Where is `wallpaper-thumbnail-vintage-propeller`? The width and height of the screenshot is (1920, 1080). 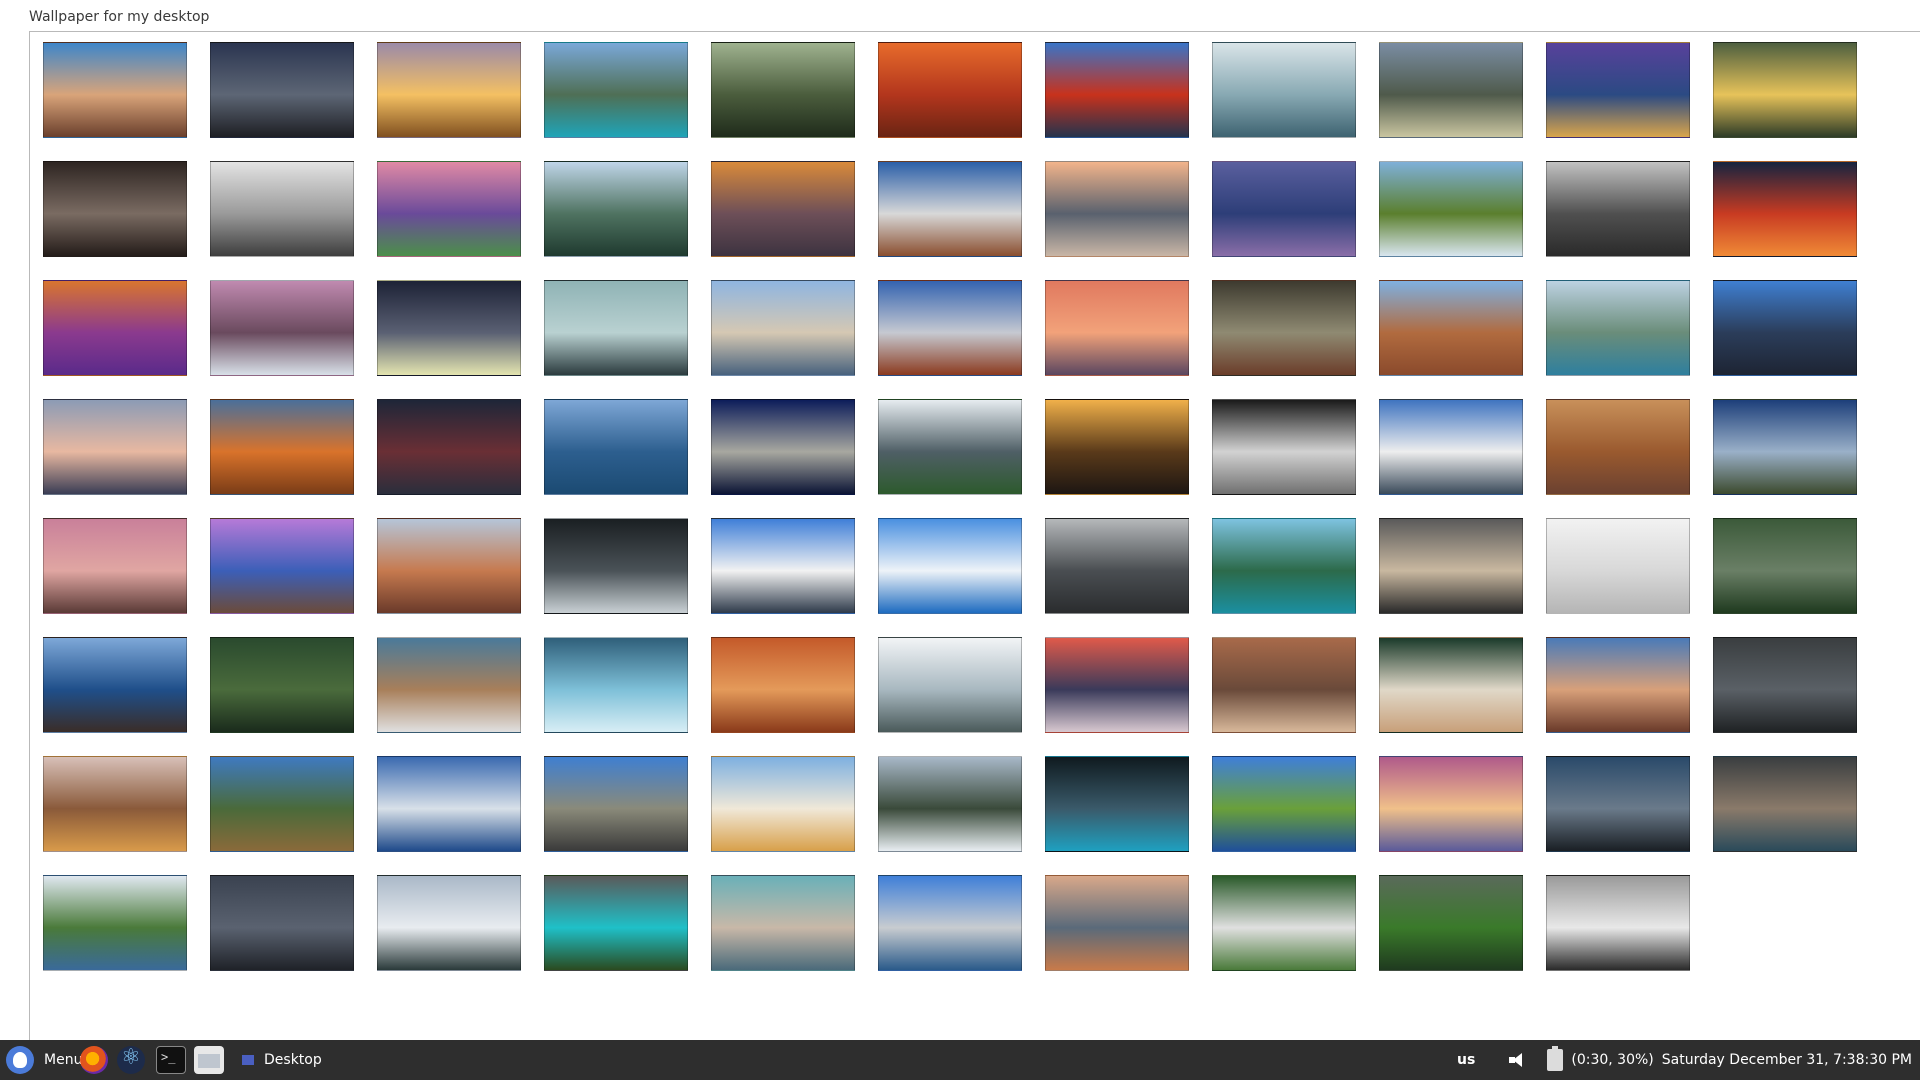
wallpaper-thumbnail-vintage-propeller is located at coordinates (449, 328).